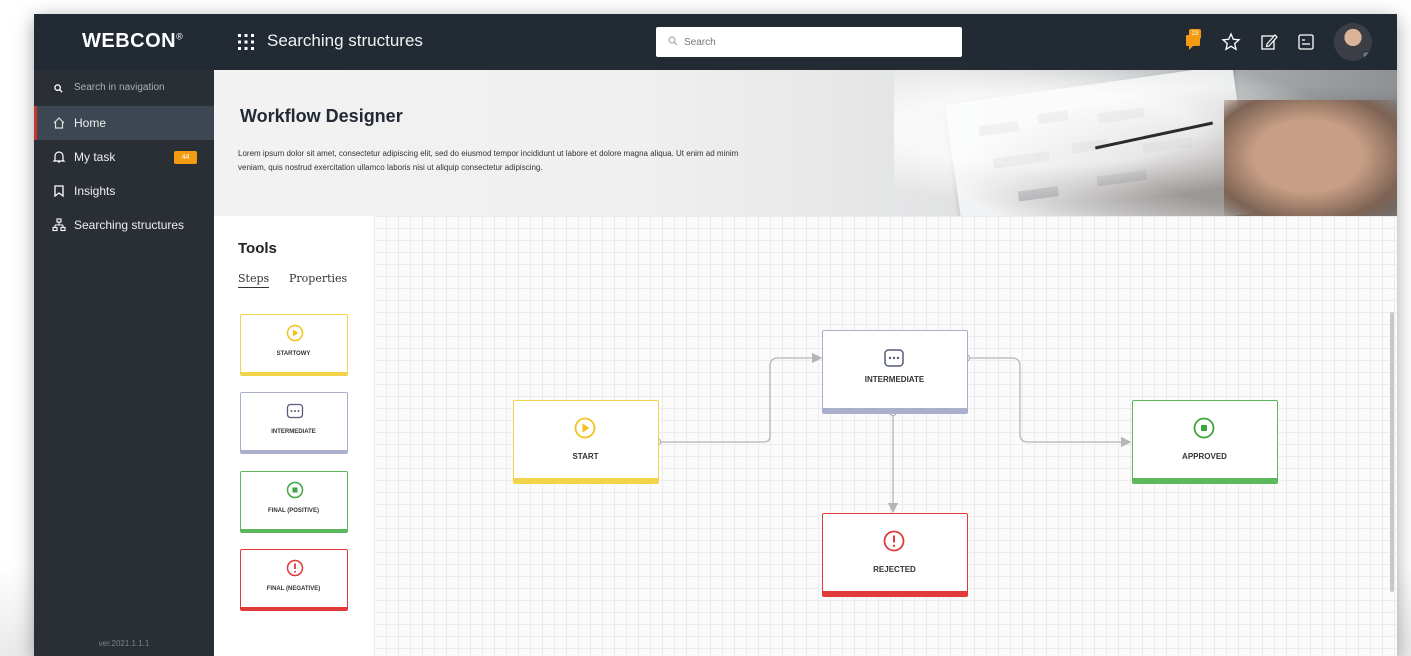  Describe the element at coordinates (124, 643) in the screenshot. I see `version-label: ver.2021.1.1.1` at that location.